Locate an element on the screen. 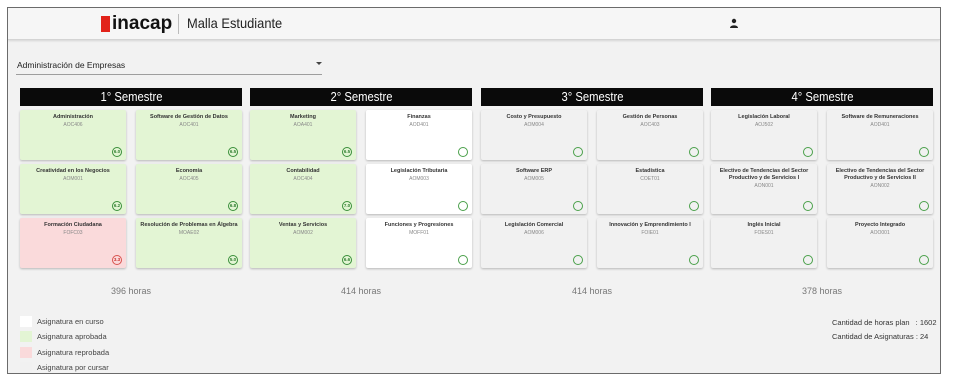 This screenshot has height=385, width=955. course-code: FOIE01 is located at coordinates (650, 233).